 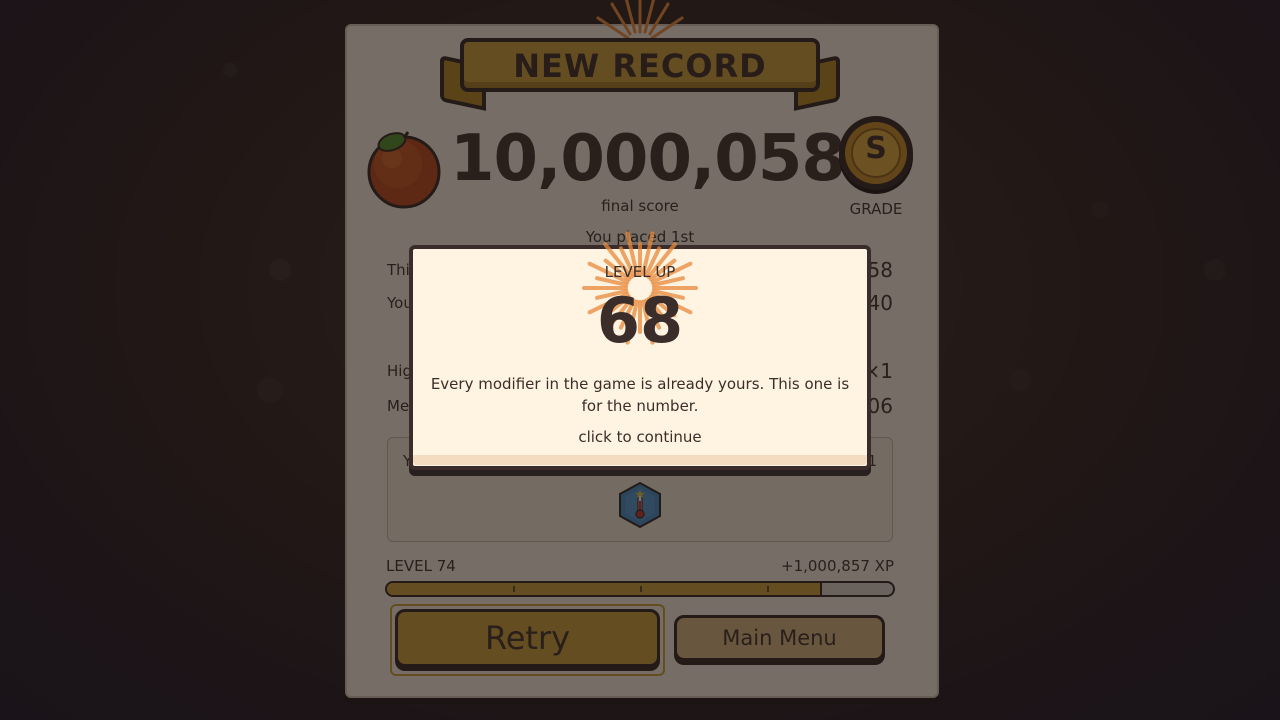 What do you see at coordinates (640, 272) in the screenshot?
I see `level-up-title: LEVEL UP` at bounding box center [640, 272].